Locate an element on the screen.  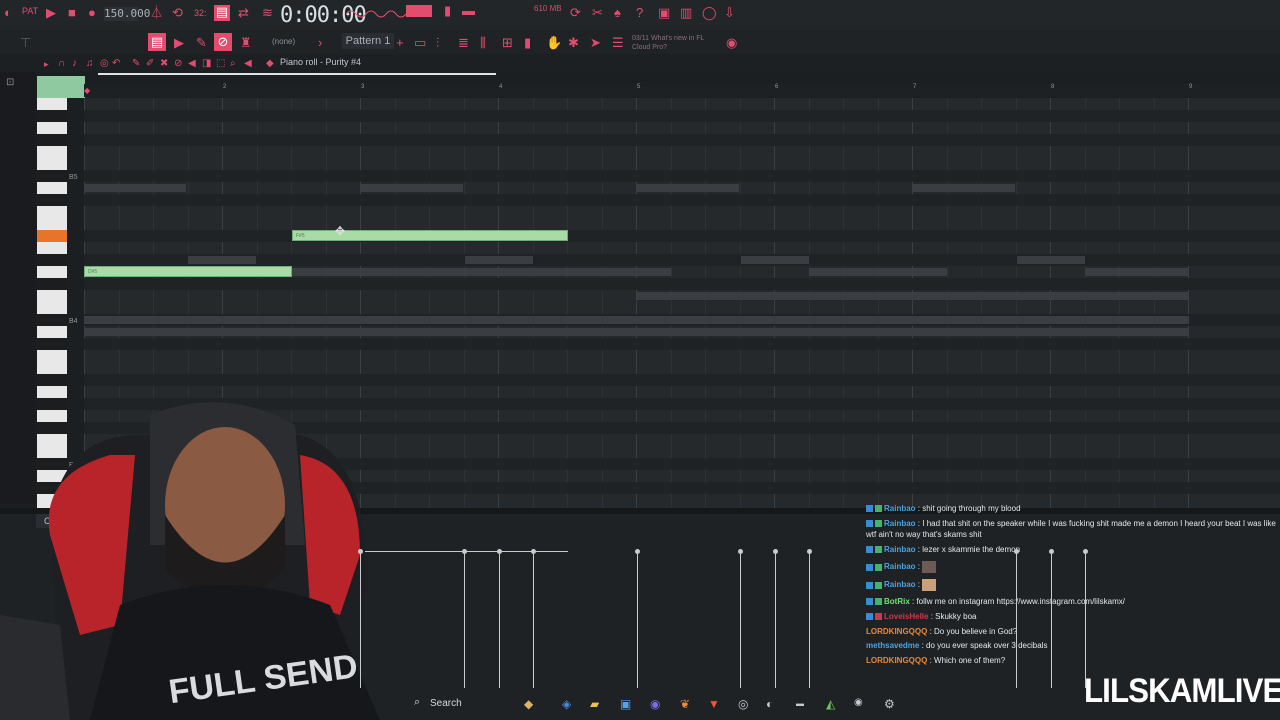
piano-roll-title: Piano roll - Purity #4 is located at coordinates (320, 62).